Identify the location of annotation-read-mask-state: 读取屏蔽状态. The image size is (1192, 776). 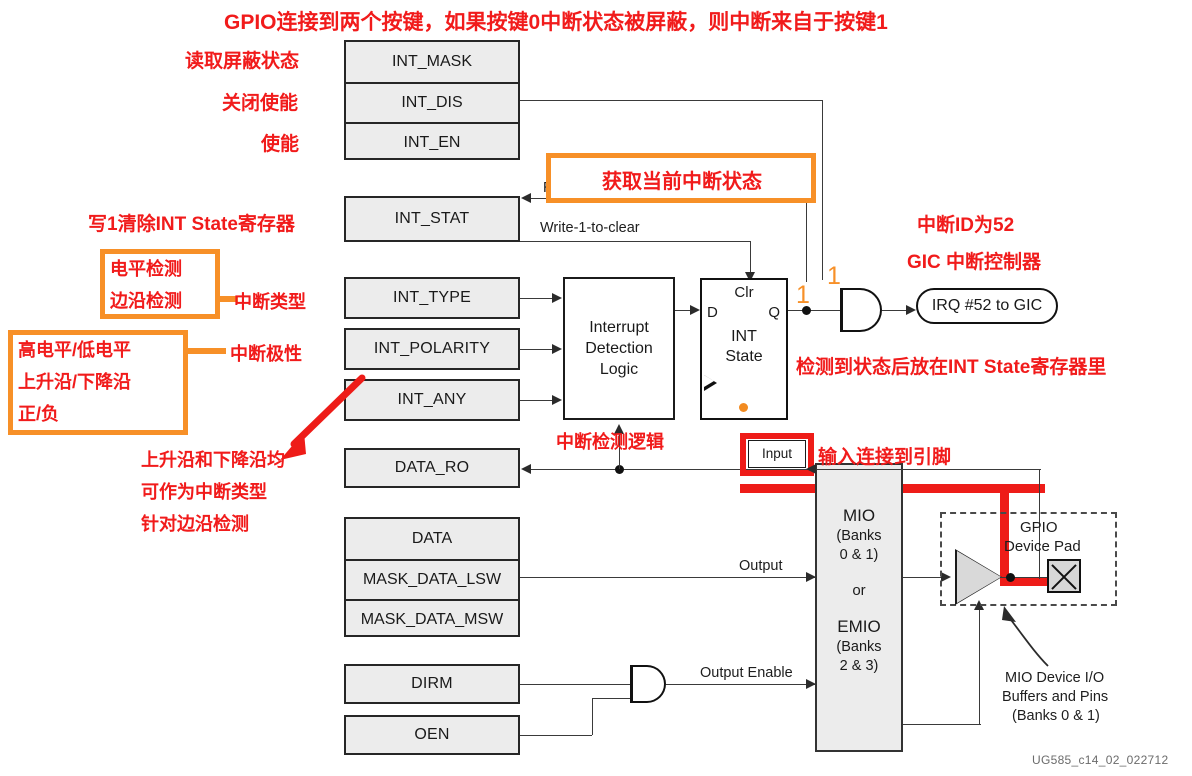
(242, 61).